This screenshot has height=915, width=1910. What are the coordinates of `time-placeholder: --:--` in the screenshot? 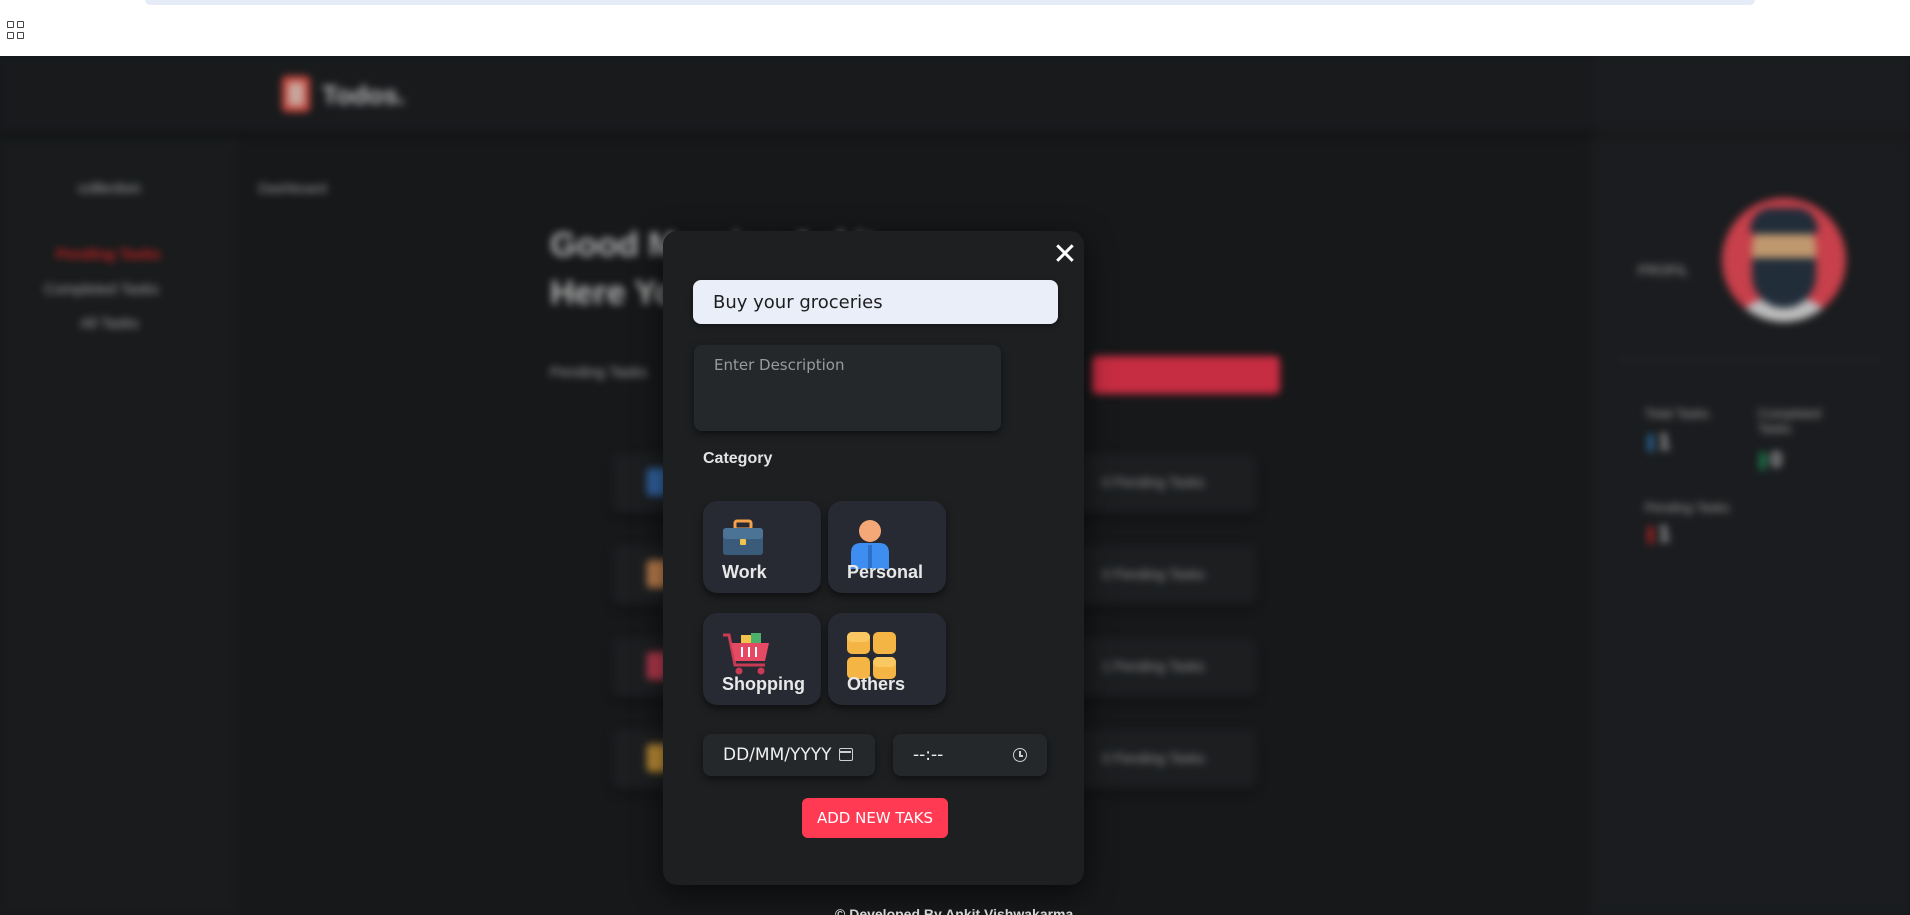 It's located at (928, 755).